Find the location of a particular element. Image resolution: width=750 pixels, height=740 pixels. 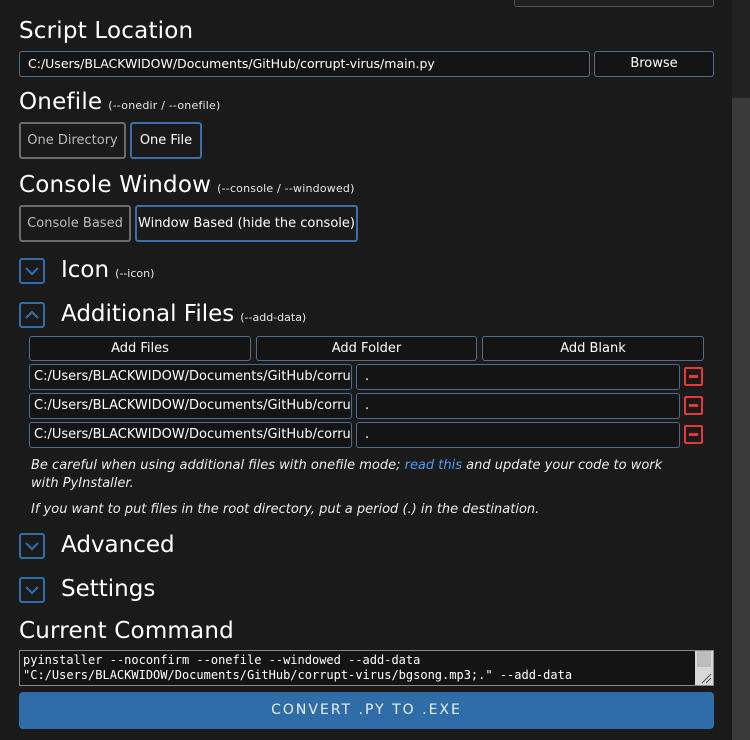

console-based-option: Console Based is located at coordinates (75, 223).